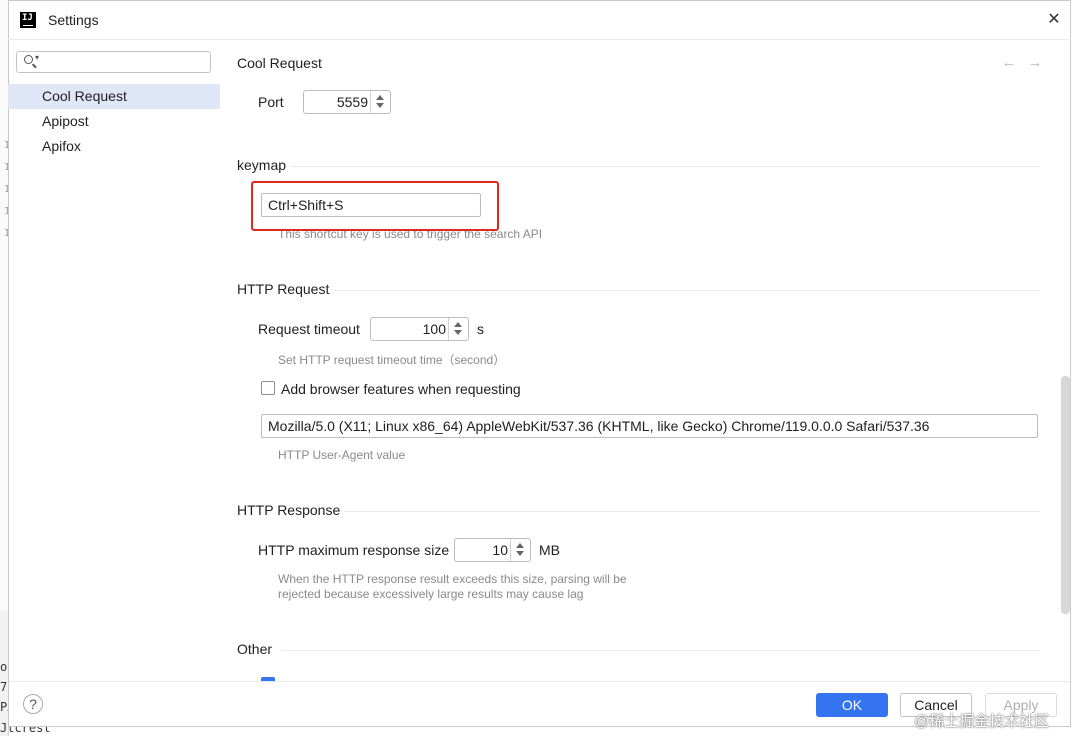 The width and height of the screenshot is (1079, 736). I want to click on watermark: @稀土掘金技术社区, so click(982, 721).